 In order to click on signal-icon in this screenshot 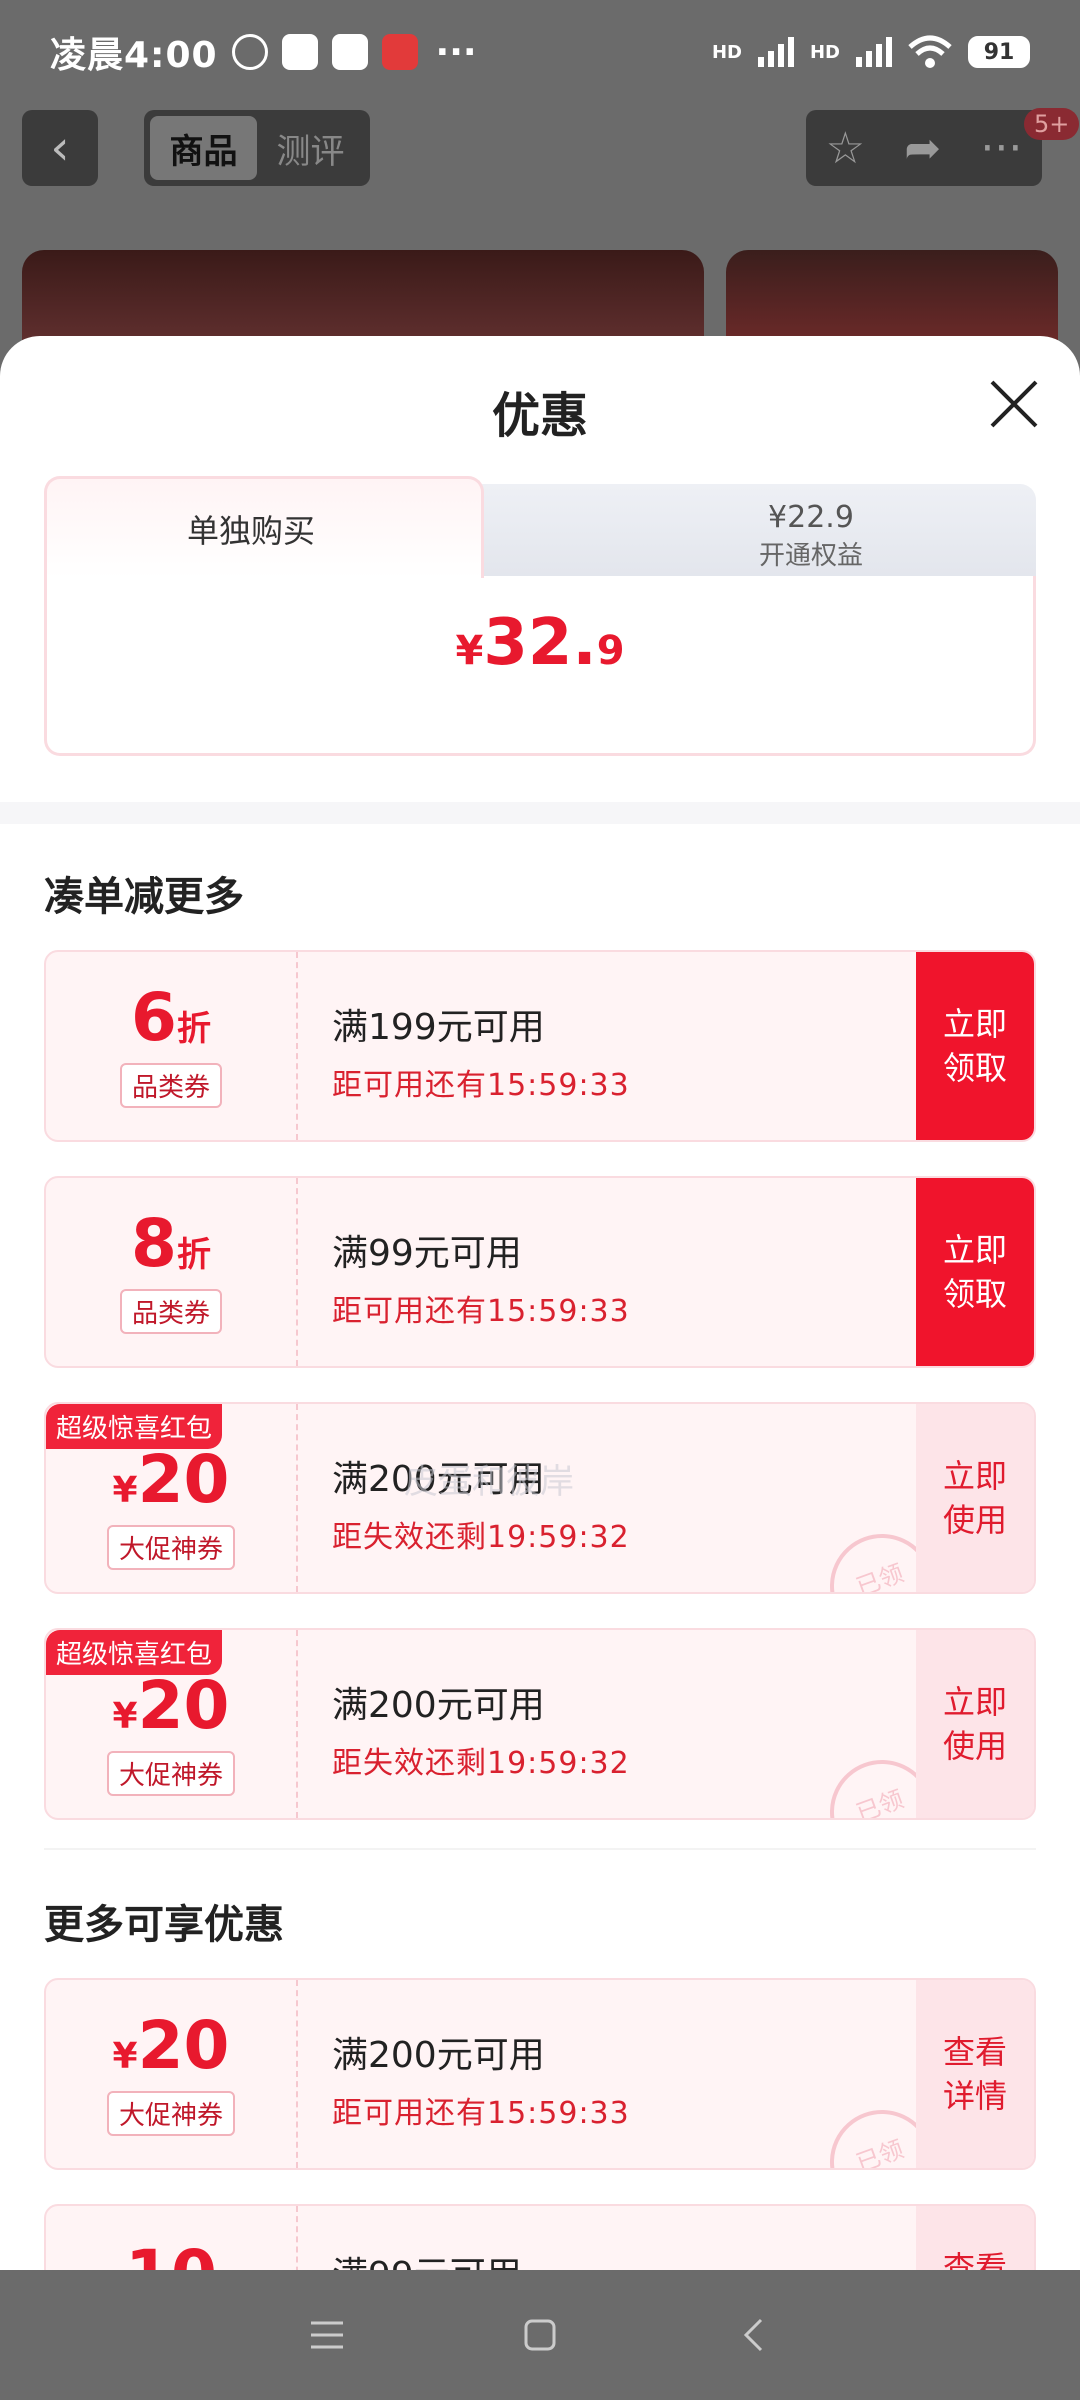, I will do `click(775, 52)`.